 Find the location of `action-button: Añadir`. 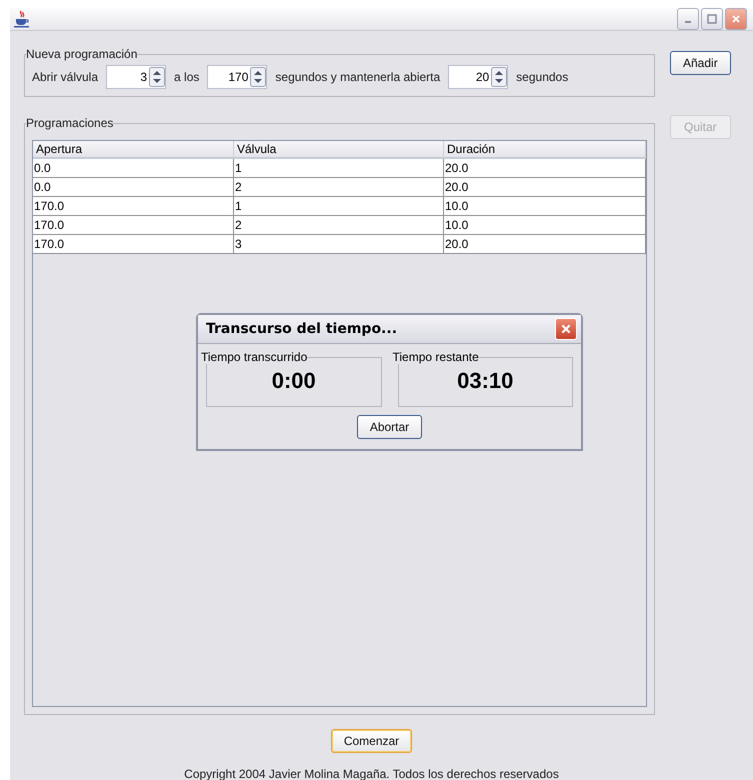

action-button: Añadir is located at coordinates (700, 63).